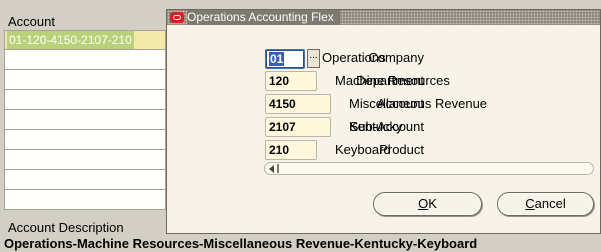 This screenshot has width=601, height=252. Describe the element at coordinates (277, 59) in the screenshot. I see `company-value: 01` at that location.